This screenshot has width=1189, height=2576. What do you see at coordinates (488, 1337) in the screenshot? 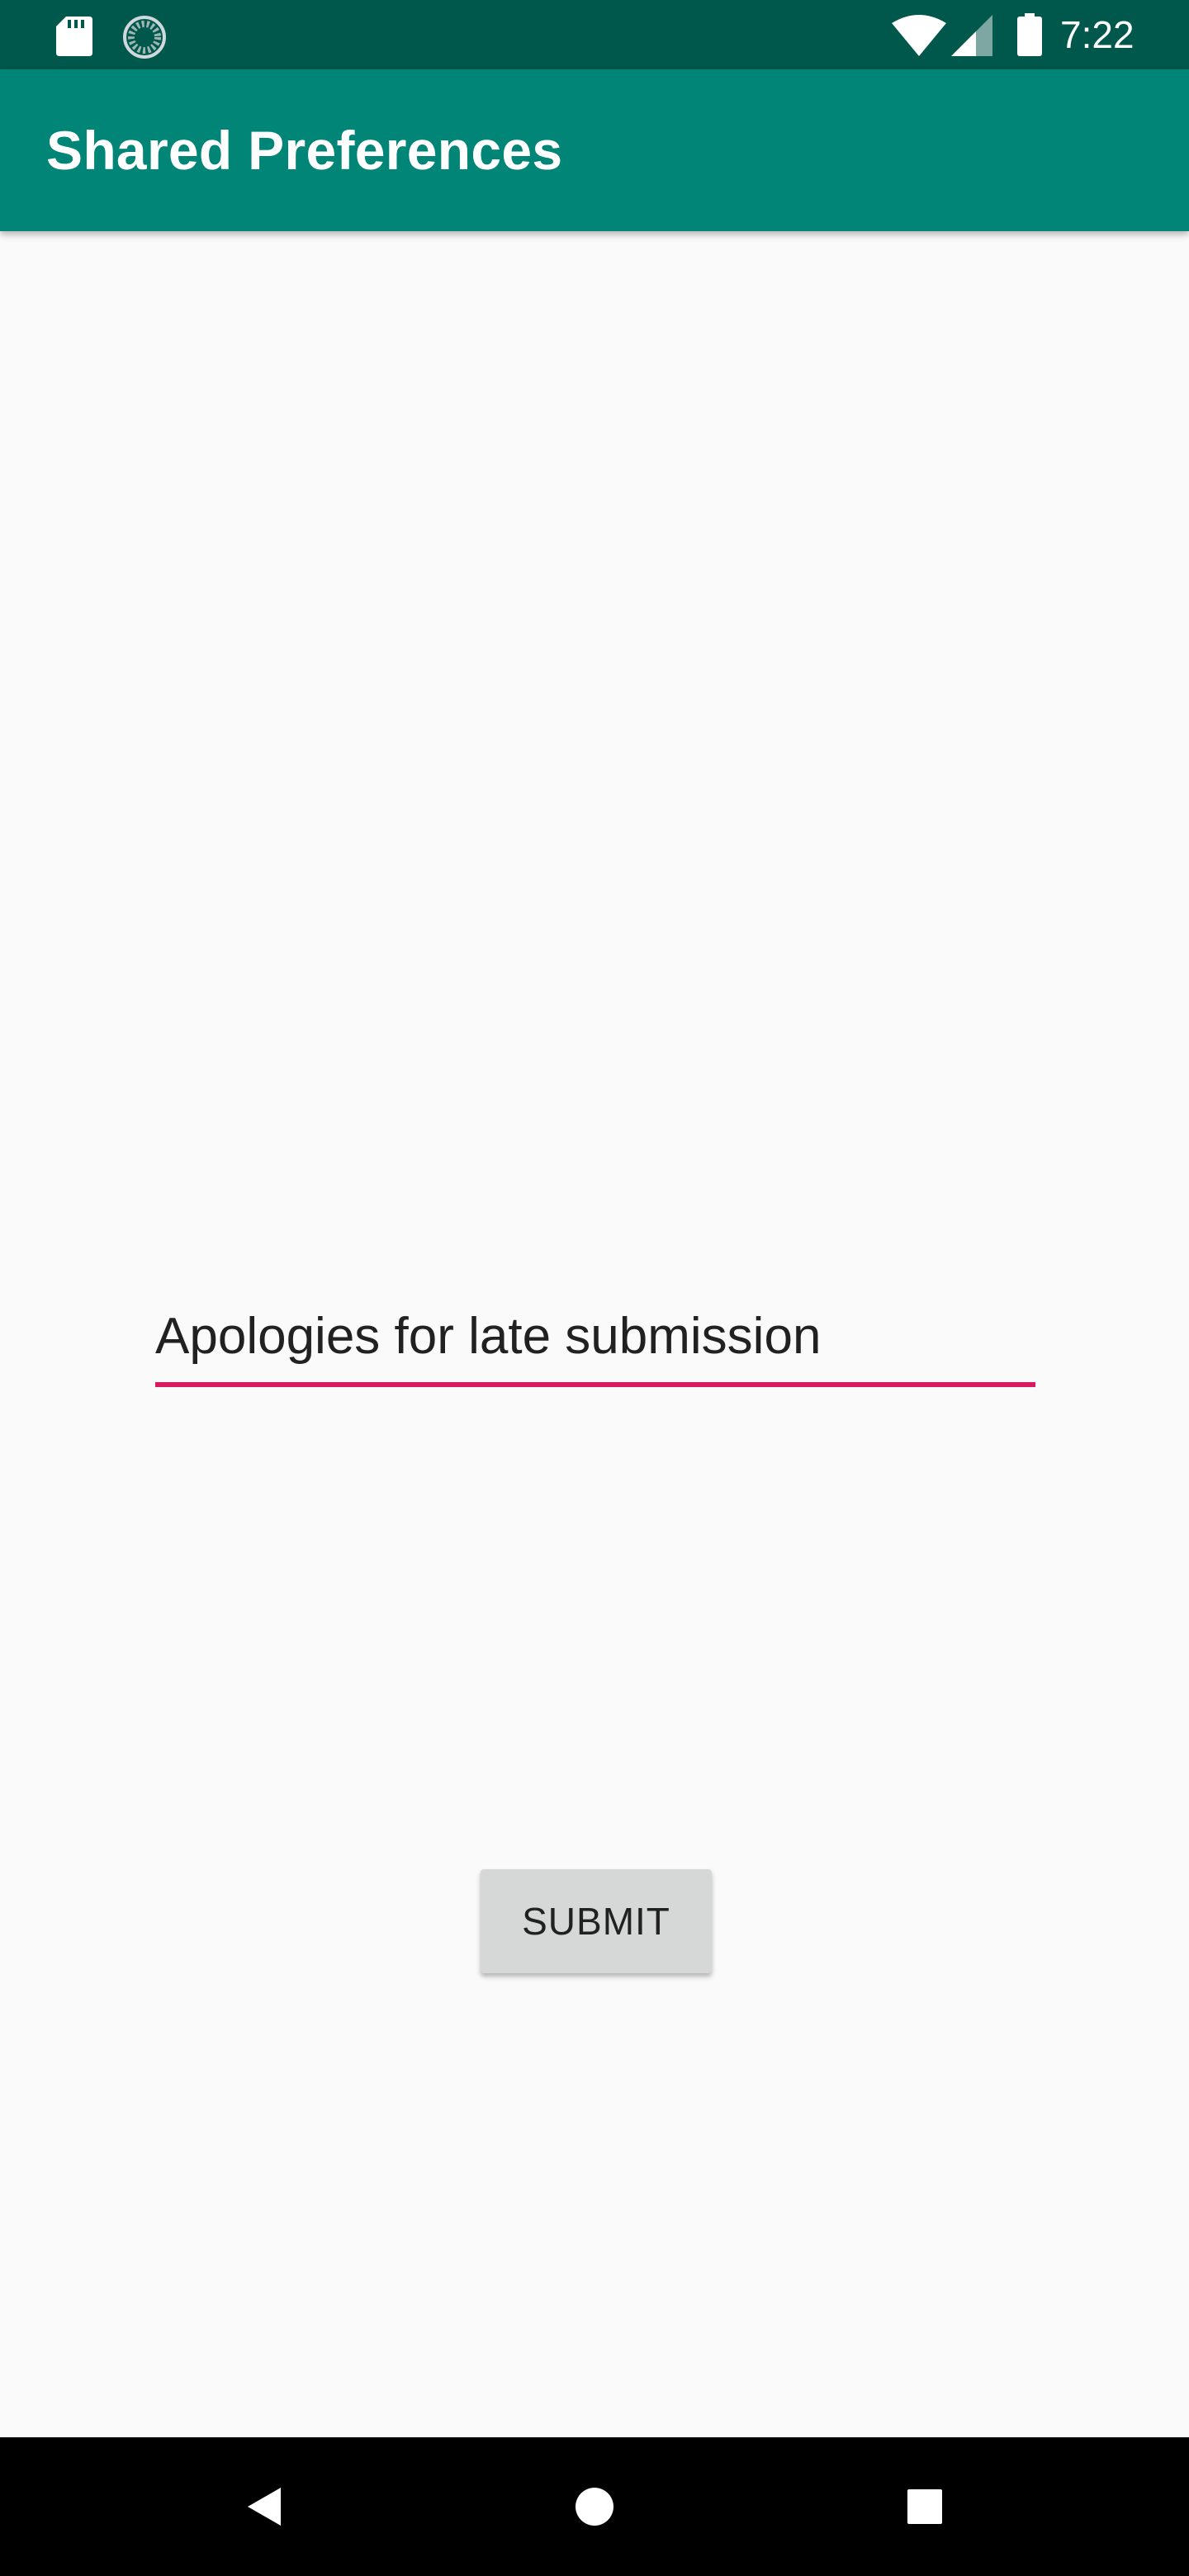
I see `message-input-value: Apologies for late submission` at bounding box center [488, 1337].